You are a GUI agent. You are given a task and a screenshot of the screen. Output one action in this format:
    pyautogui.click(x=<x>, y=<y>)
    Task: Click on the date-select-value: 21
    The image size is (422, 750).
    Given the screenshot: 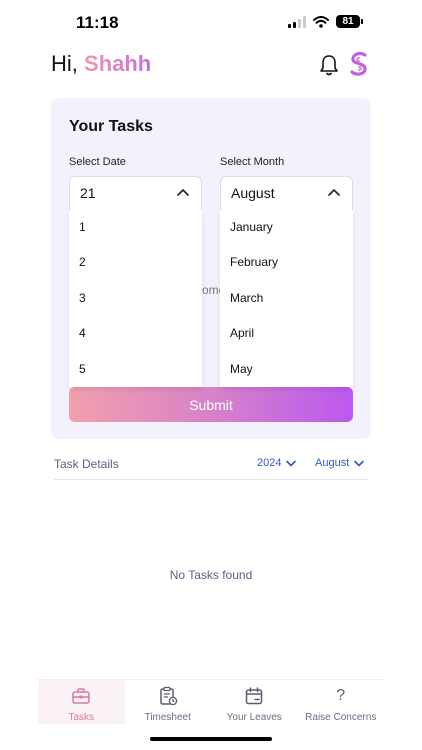 What is the action you would take?
    pyautogui.click(x=88, y=193)
    